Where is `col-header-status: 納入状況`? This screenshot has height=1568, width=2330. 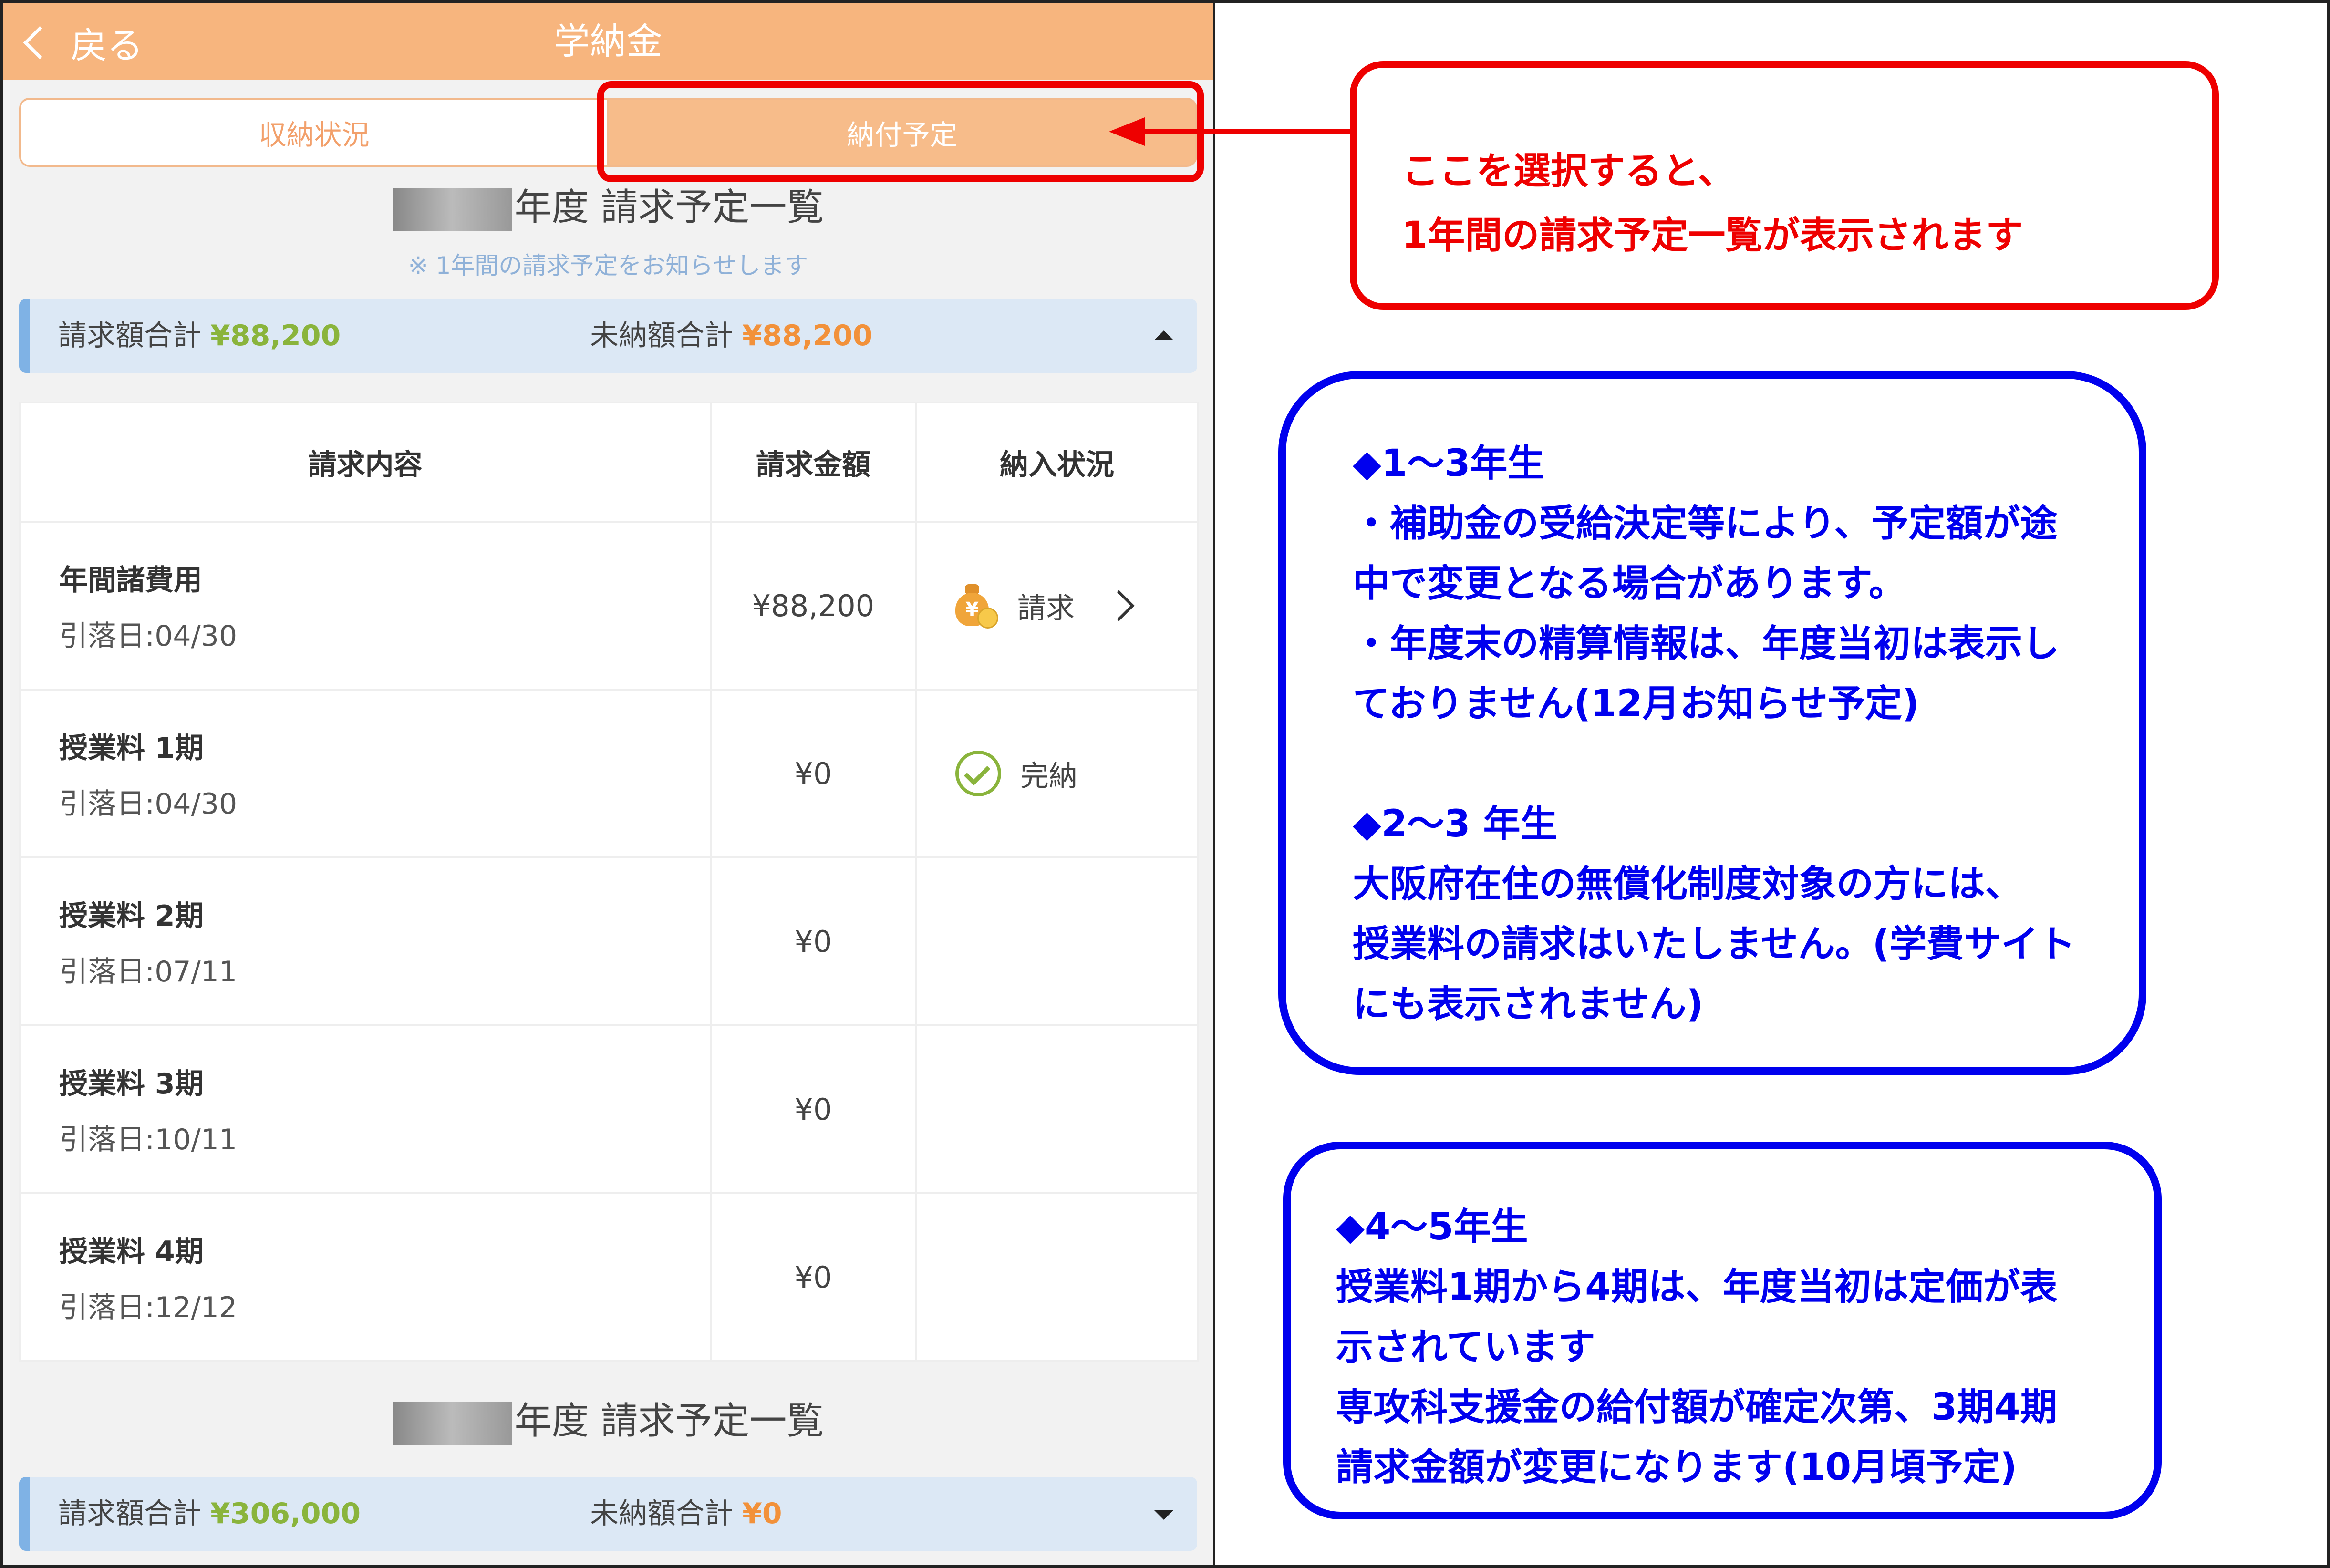
col-header-status: 納入状況 is located at coordinates (1057, 463).